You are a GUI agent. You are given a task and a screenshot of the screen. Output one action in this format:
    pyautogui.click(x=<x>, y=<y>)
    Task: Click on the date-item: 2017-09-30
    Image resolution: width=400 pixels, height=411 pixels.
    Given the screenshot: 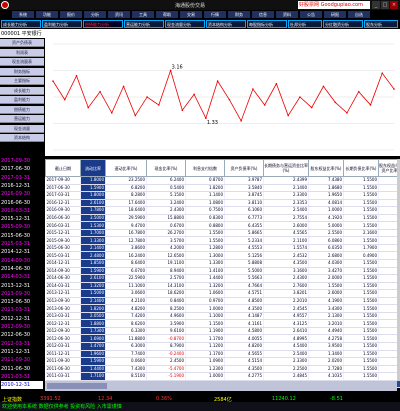 What is the action you would take?
    pyautogui.click(x=22, y=161)
    